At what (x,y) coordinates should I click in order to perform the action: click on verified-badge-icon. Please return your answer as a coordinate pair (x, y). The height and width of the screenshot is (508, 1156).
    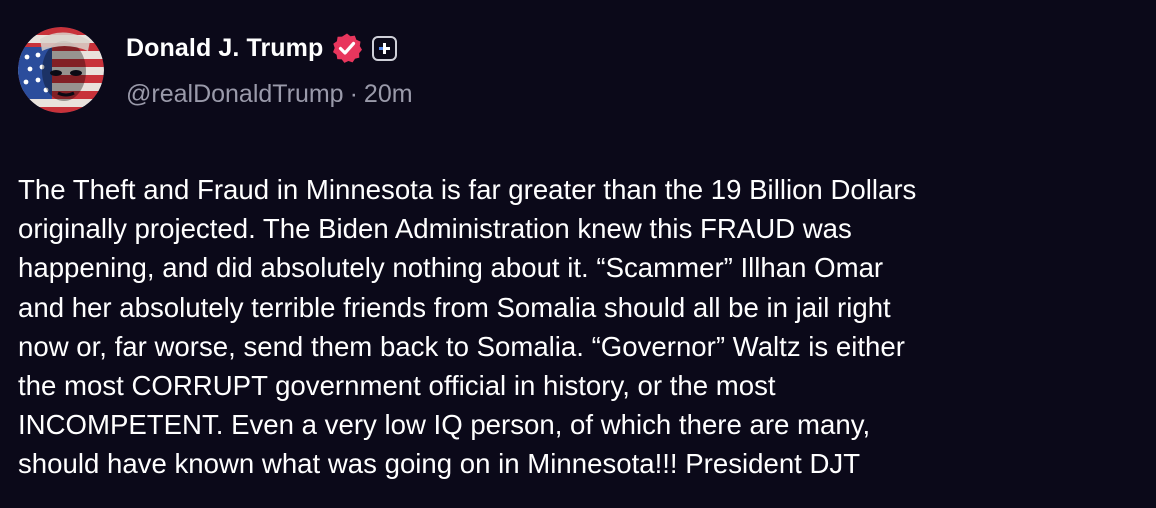
    Looking at the image, I should click on (347, 48).